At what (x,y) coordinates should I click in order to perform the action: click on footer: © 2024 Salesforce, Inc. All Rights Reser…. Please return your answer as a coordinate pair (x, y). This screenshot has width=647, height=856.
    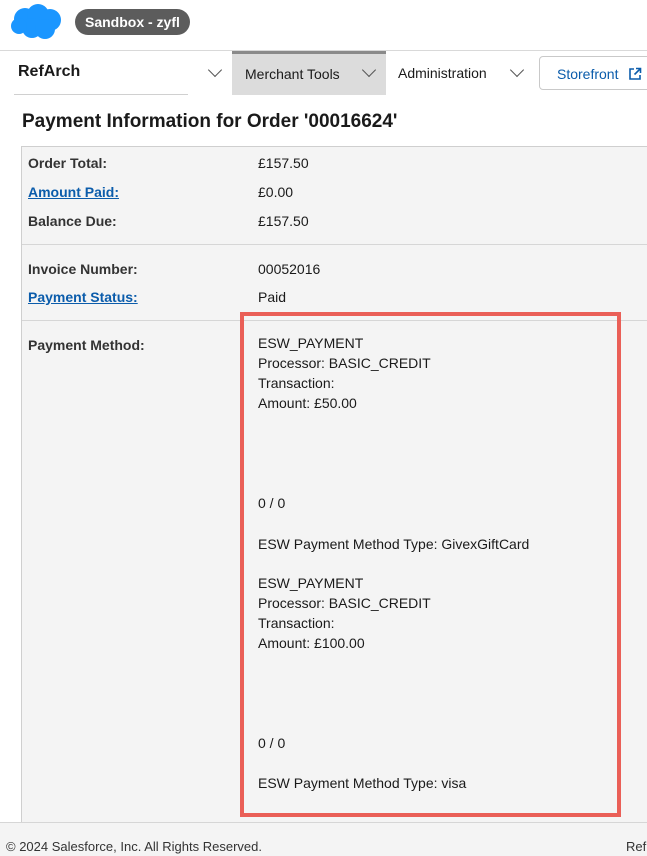
    Looking at the image, I should click on (323, 839).